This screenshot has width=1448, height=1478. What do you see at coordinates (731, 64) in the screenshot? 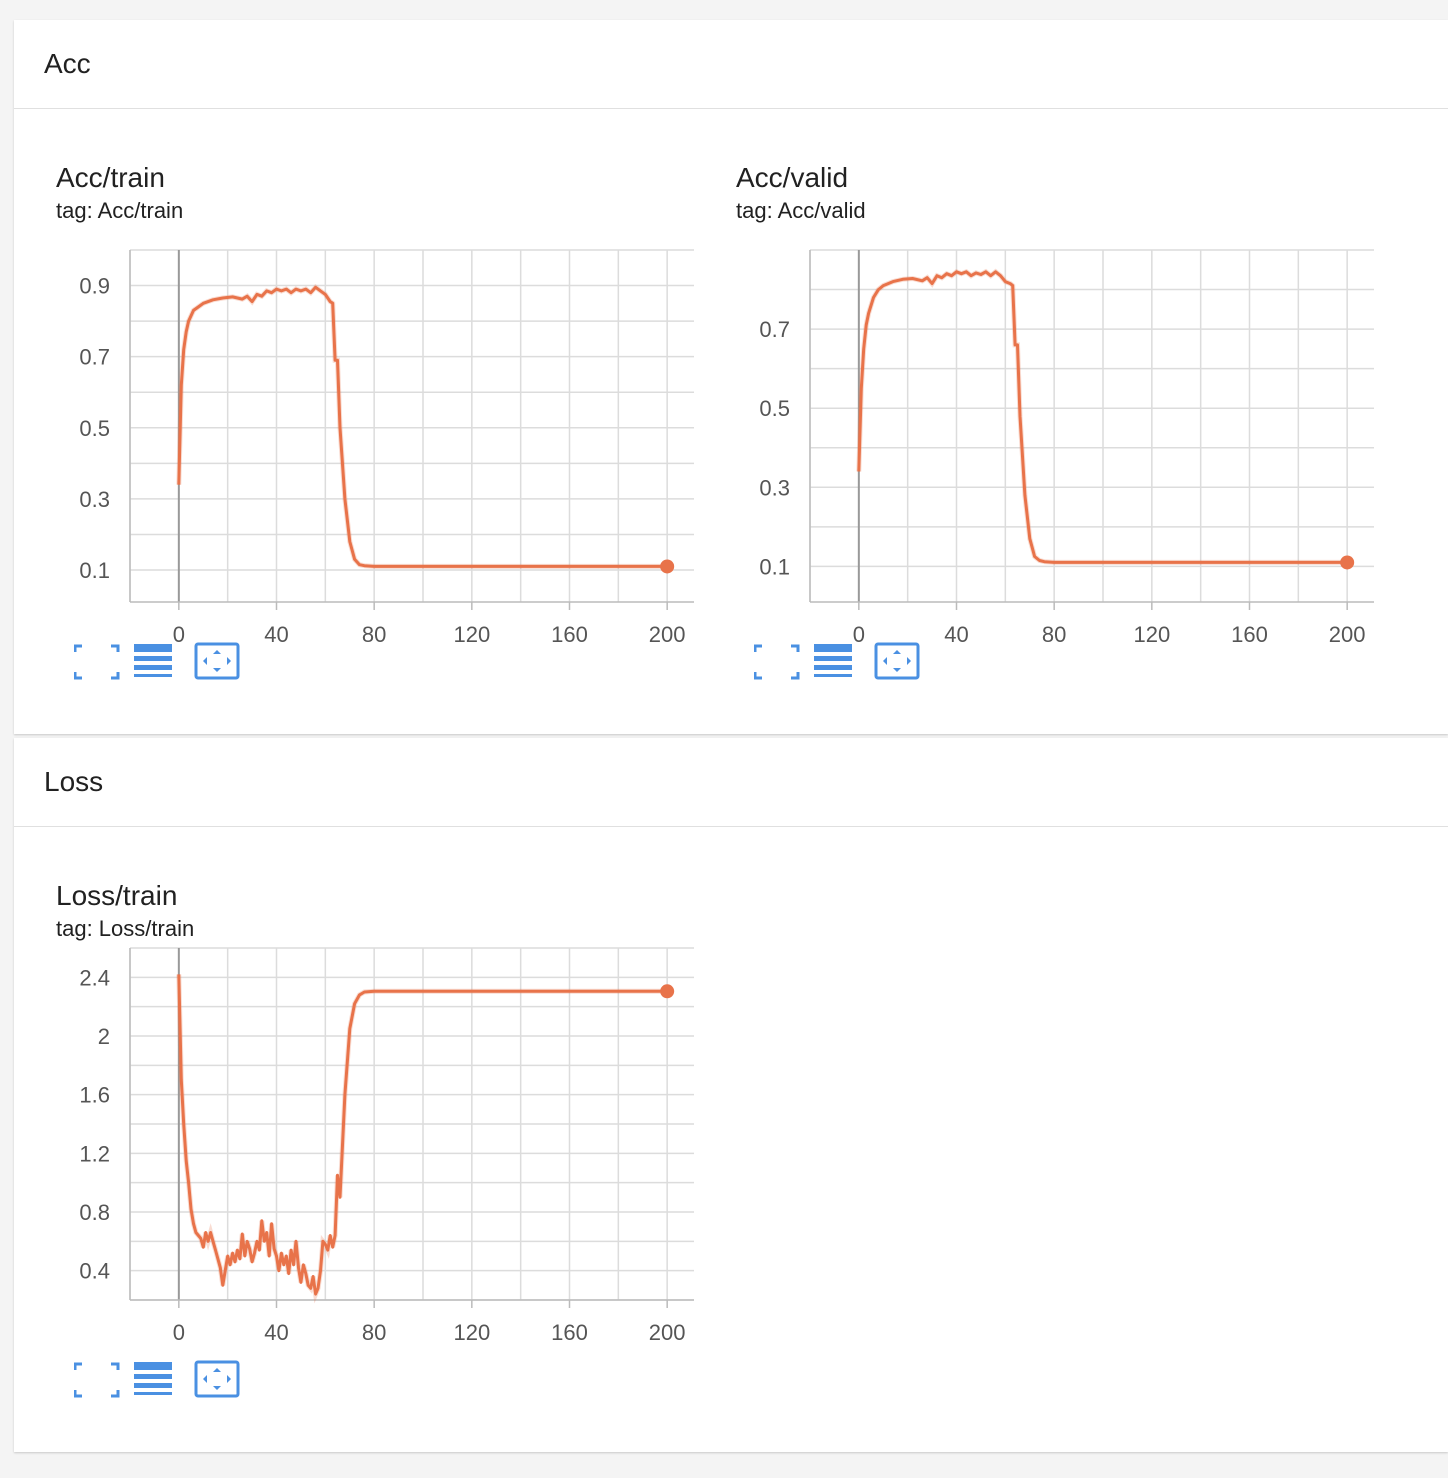
I see `section-header: Acc` at bounding box center [731, 64].